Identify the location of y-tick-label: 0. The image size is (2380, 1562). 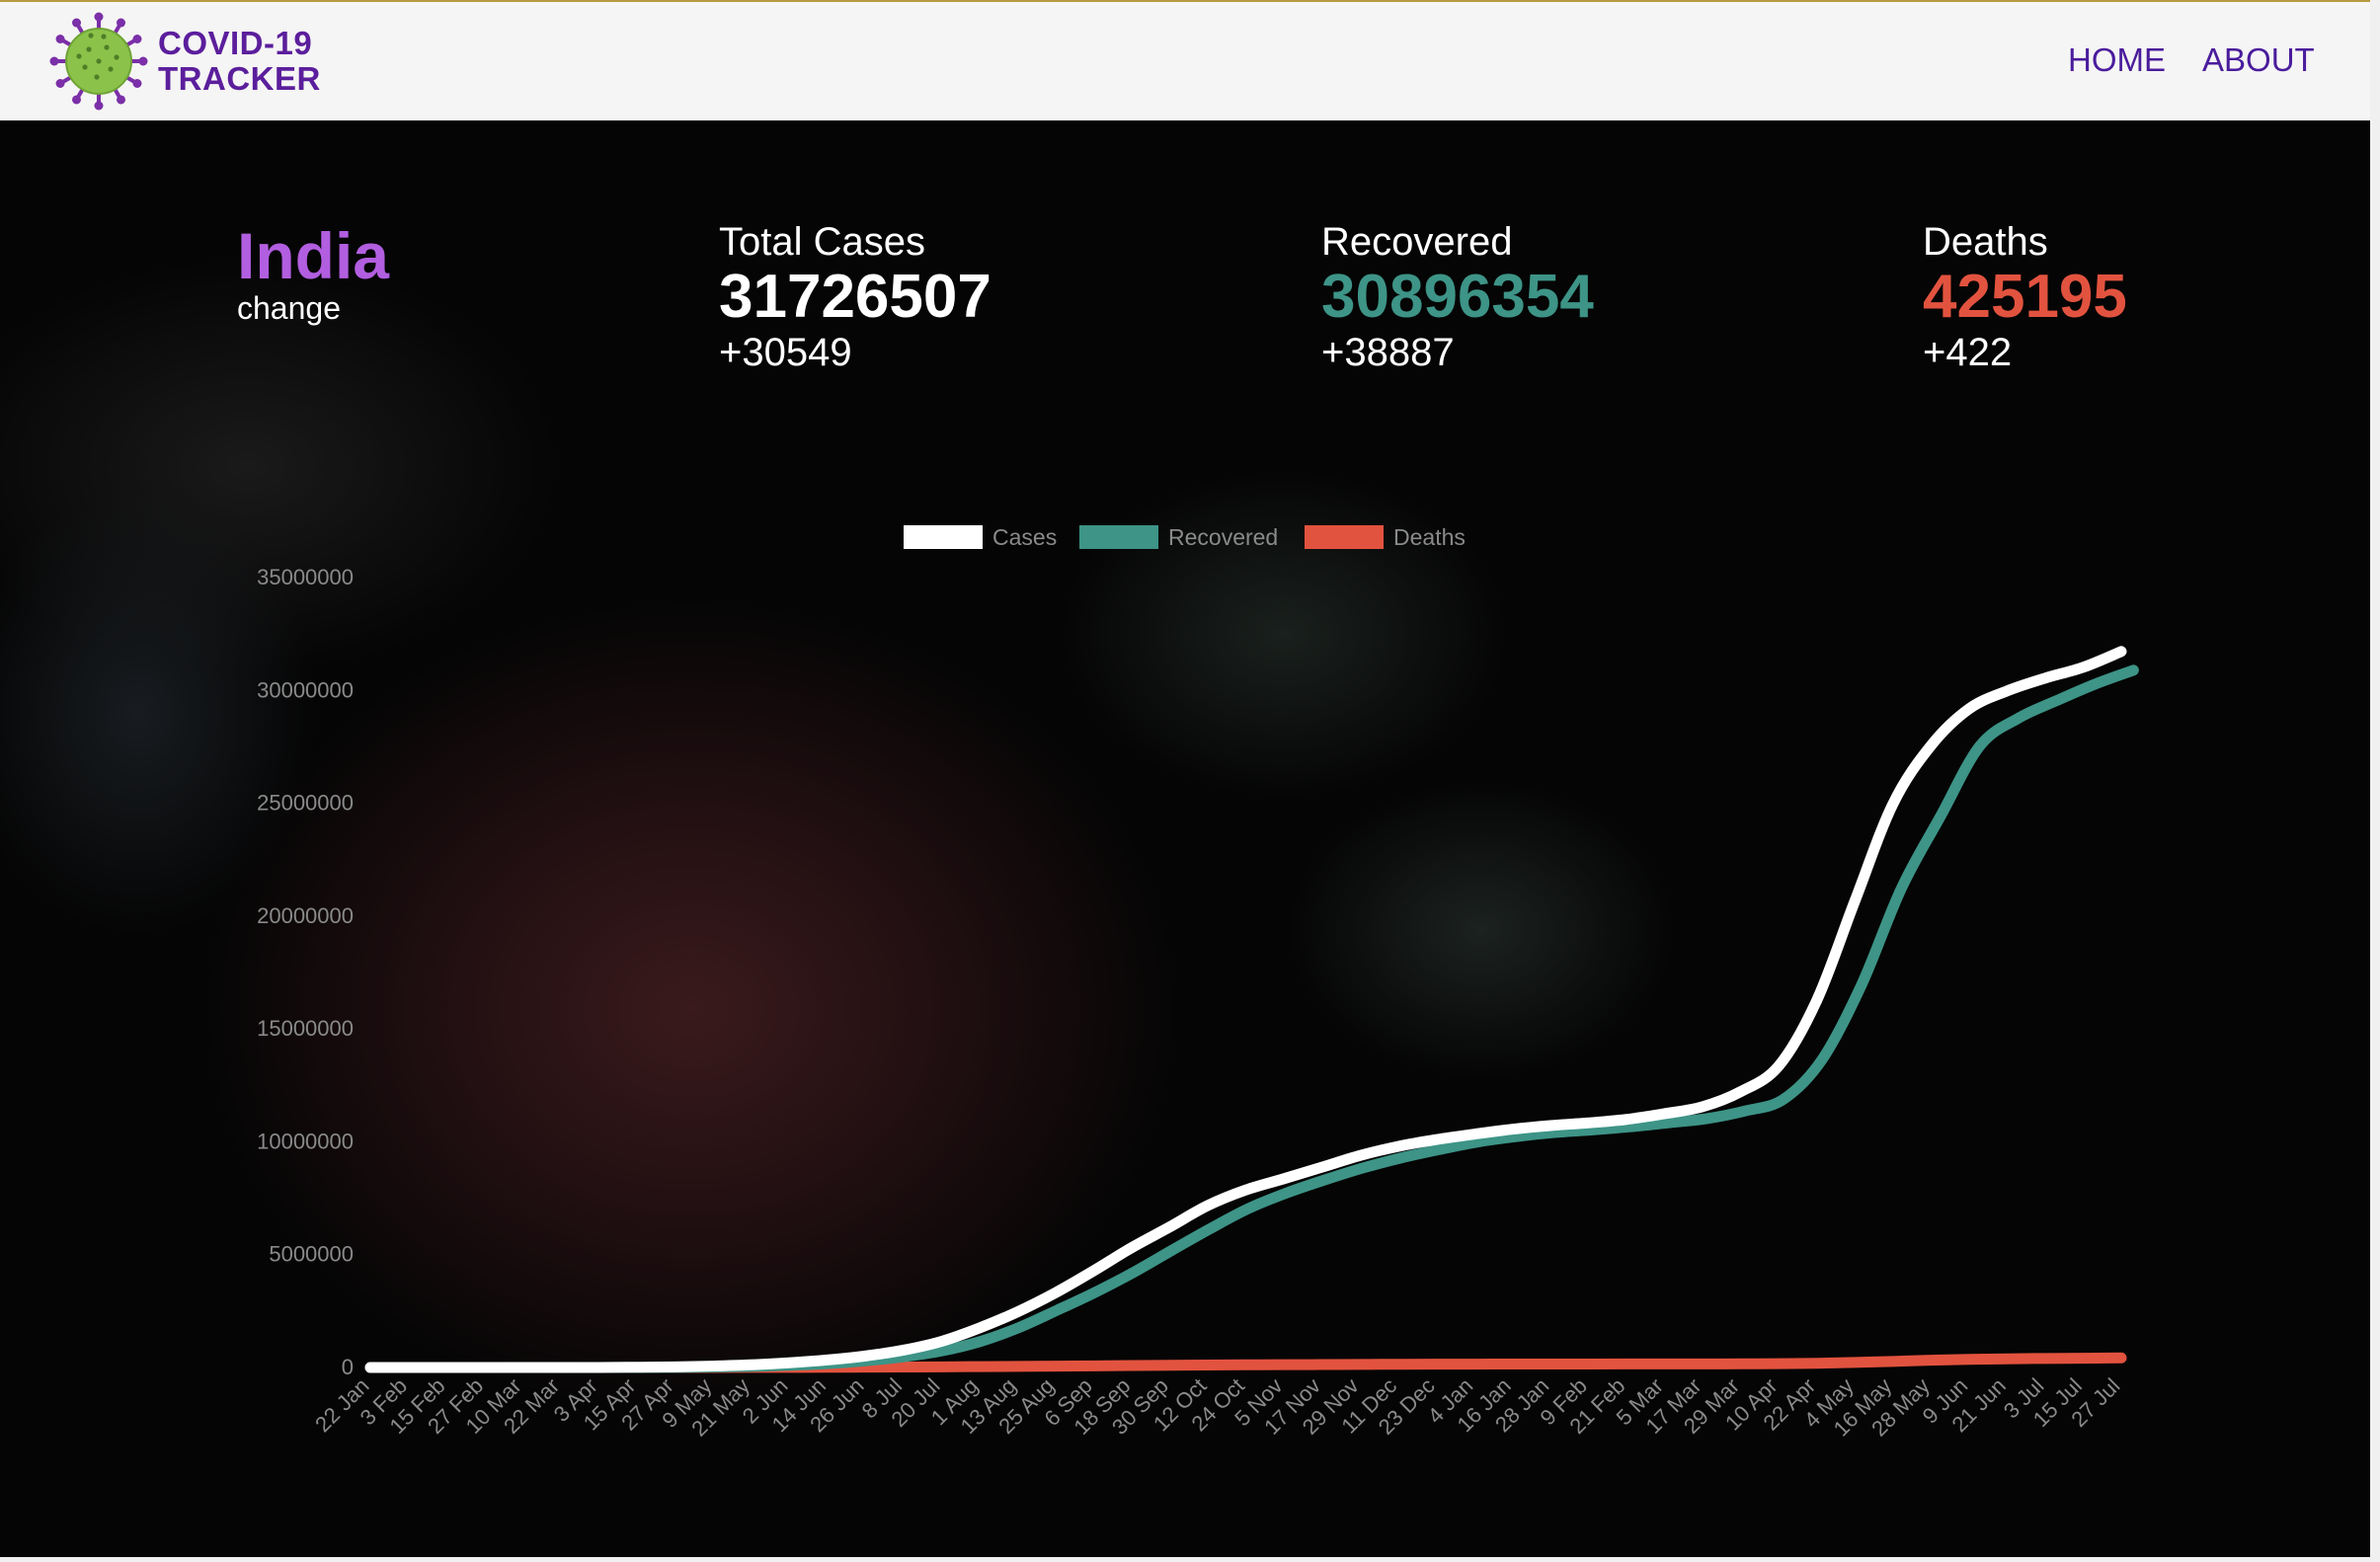
(348, 1367).